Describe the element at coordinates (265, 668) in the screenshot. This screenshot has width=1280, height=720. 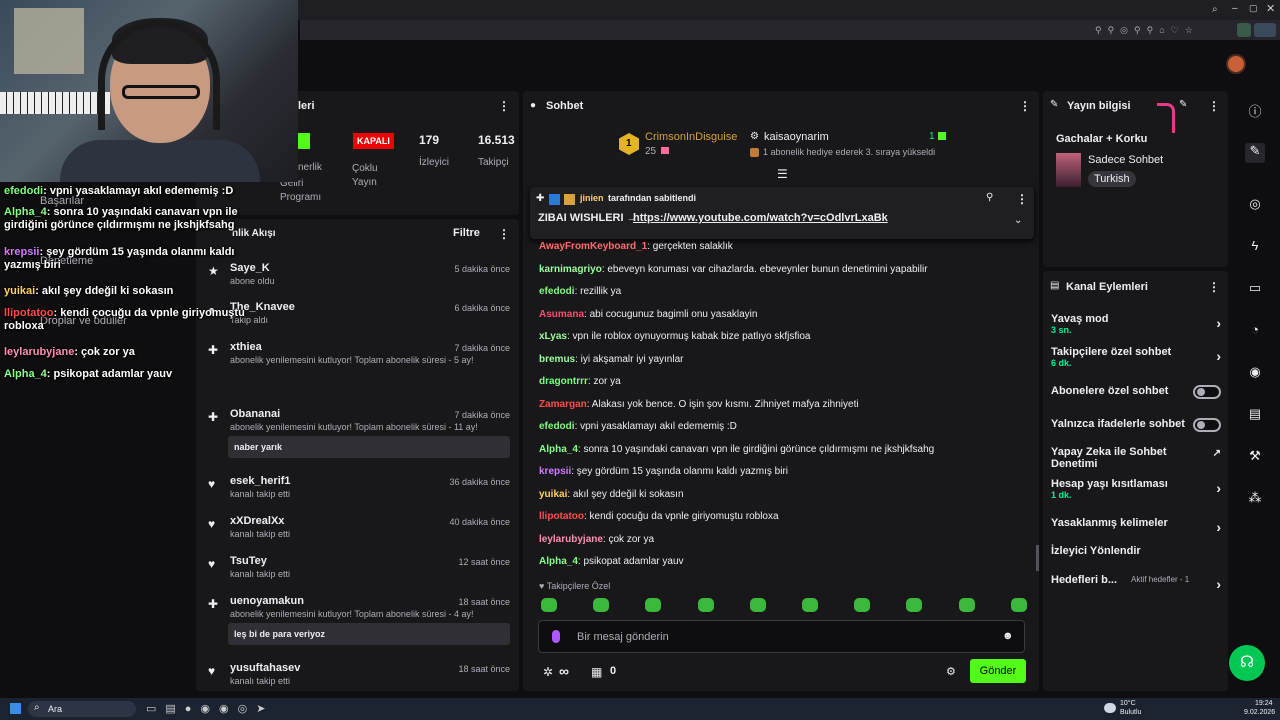
I see `activity-username: yusuftahasev` at that location.